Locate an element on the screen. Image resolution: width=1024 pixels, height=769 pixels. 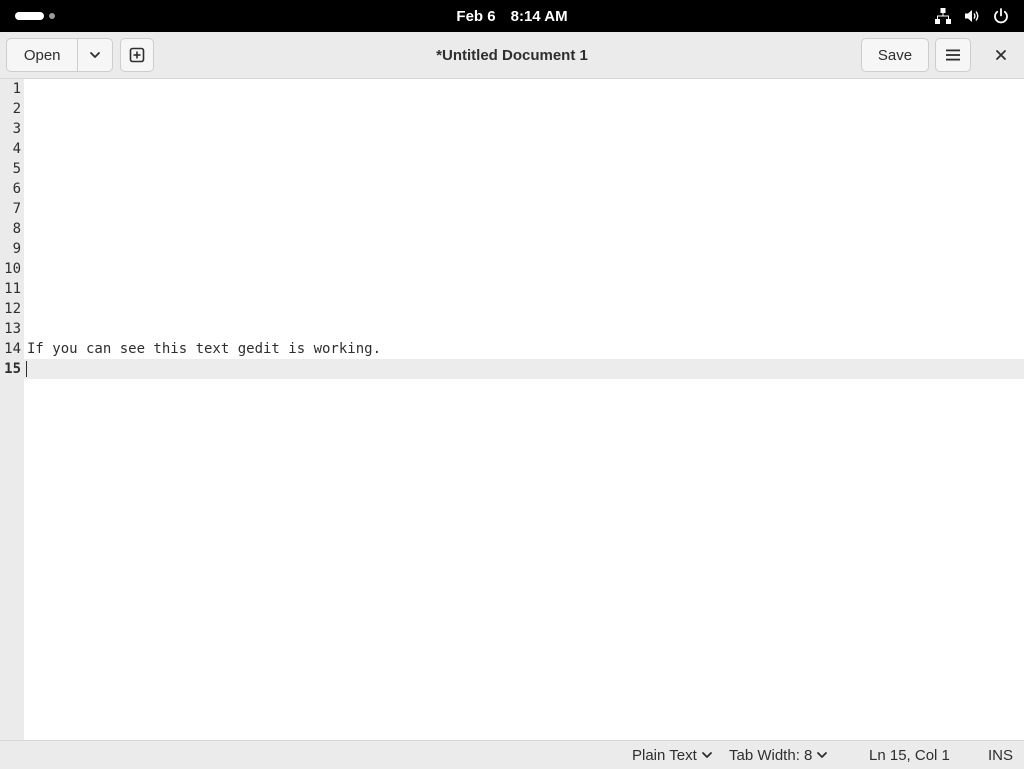
editor-line: 6 is located at coordinates (512, 189).